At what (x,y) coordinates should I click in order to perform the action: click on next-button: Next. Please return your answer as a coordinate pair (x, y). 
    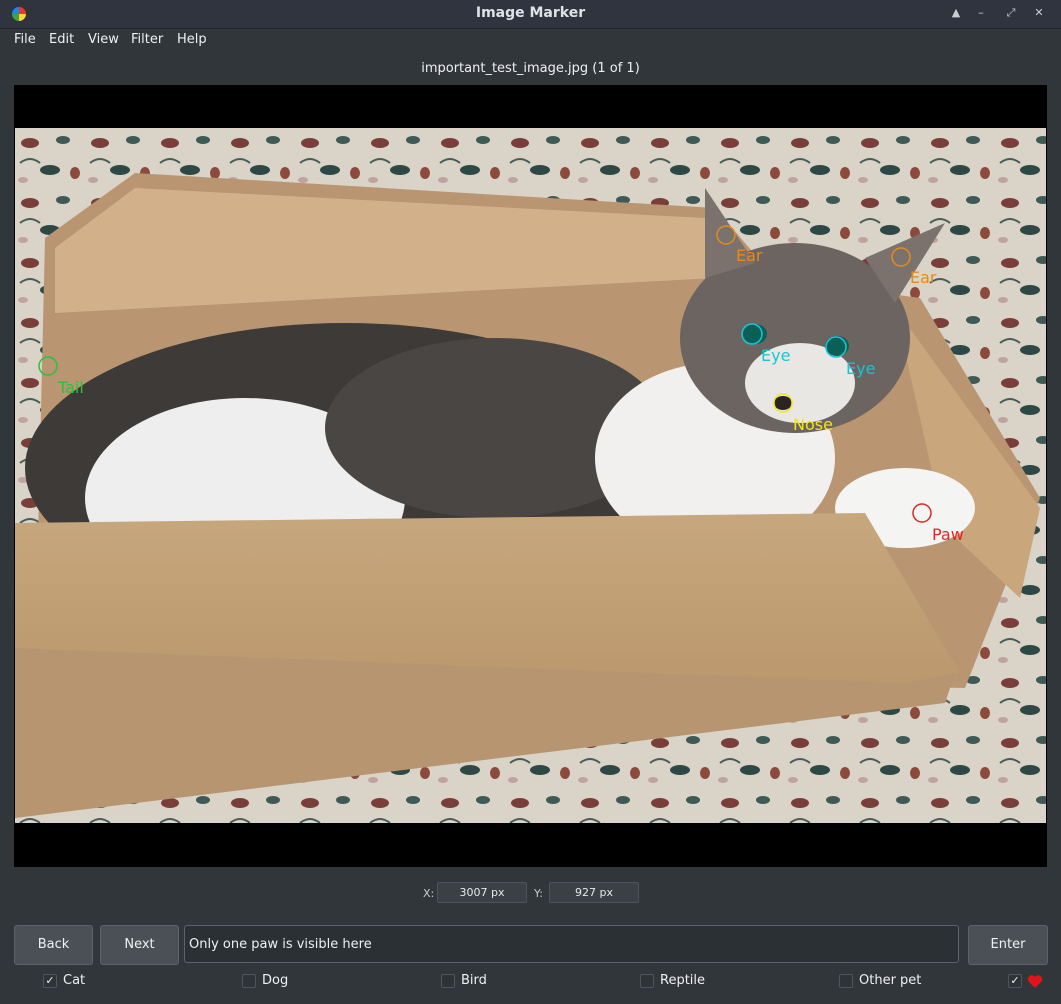
    Looking at the image, I should click on (139, 945).